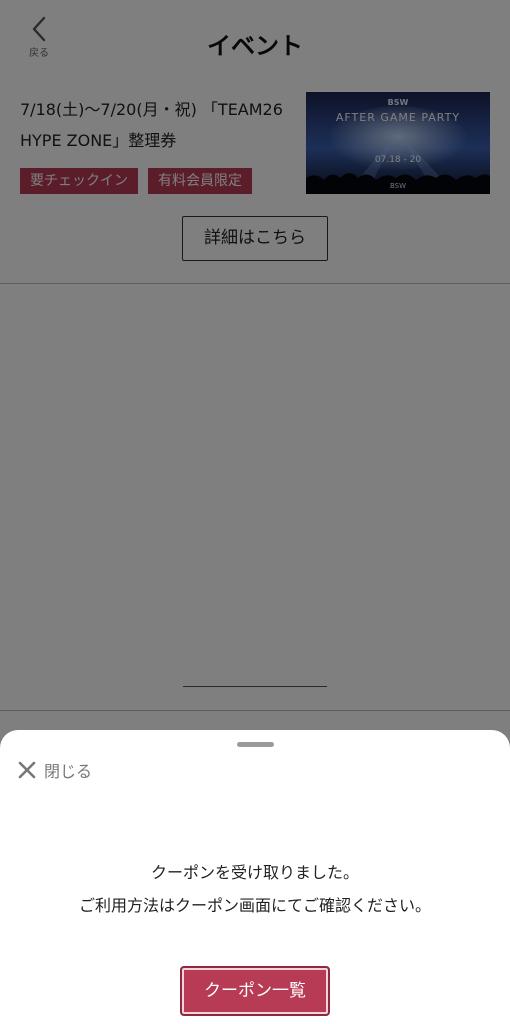 This screenshot has height=1024, width=510. Describe the element at coordinates (68, 771) in the screenshot. I see `close-label: 閉じる` at that location.